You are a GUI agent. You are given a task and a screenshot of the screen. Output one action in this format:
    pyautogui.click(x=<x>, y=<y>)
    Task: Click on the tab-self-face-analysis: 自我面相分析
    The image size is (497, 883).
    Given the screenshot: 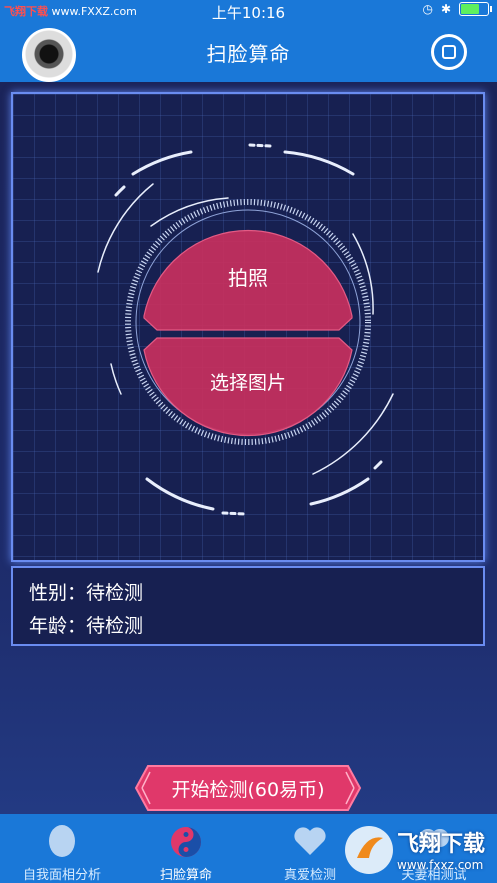 What is the action you would take?
    pyautogui.click(x=62, y=848)
    